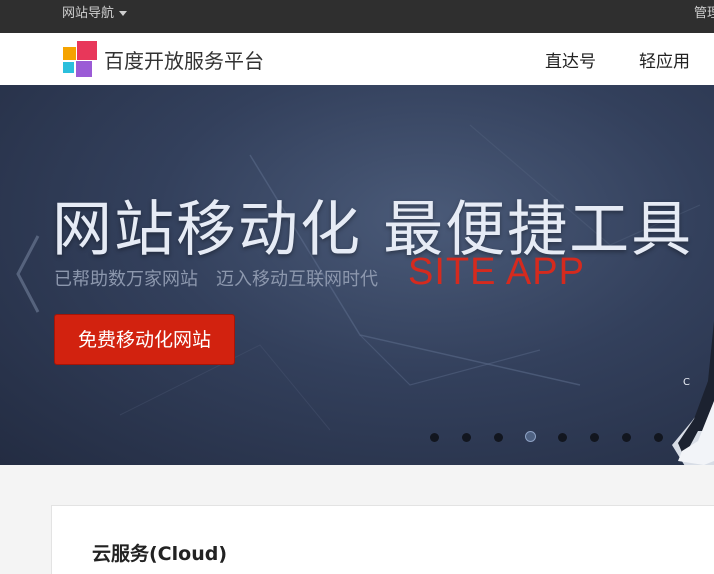 The width and height of the screenshot is (714, 574). What do you see at coordinates (382, 539) in the screenshot?
I see `cloud-service-card: 云服务(Cloud)` at bounding box center [382, 539].